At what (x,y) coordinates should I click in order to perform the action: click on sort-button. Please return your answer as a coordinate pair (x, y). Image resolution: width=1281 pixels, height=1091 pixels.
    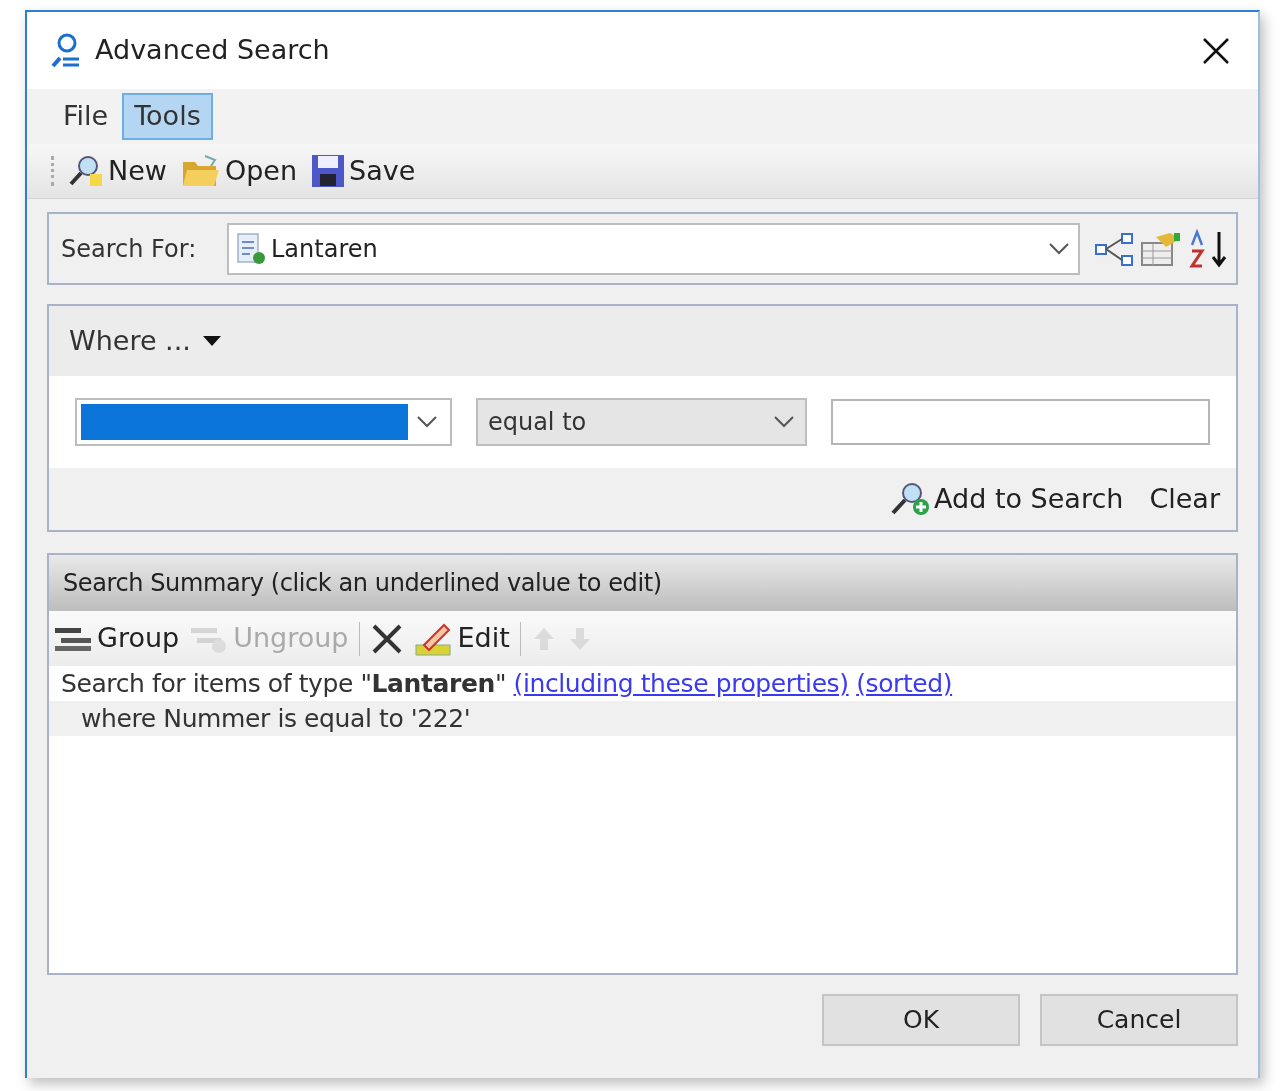
    Looking at the image, I should click on (1208, 248).